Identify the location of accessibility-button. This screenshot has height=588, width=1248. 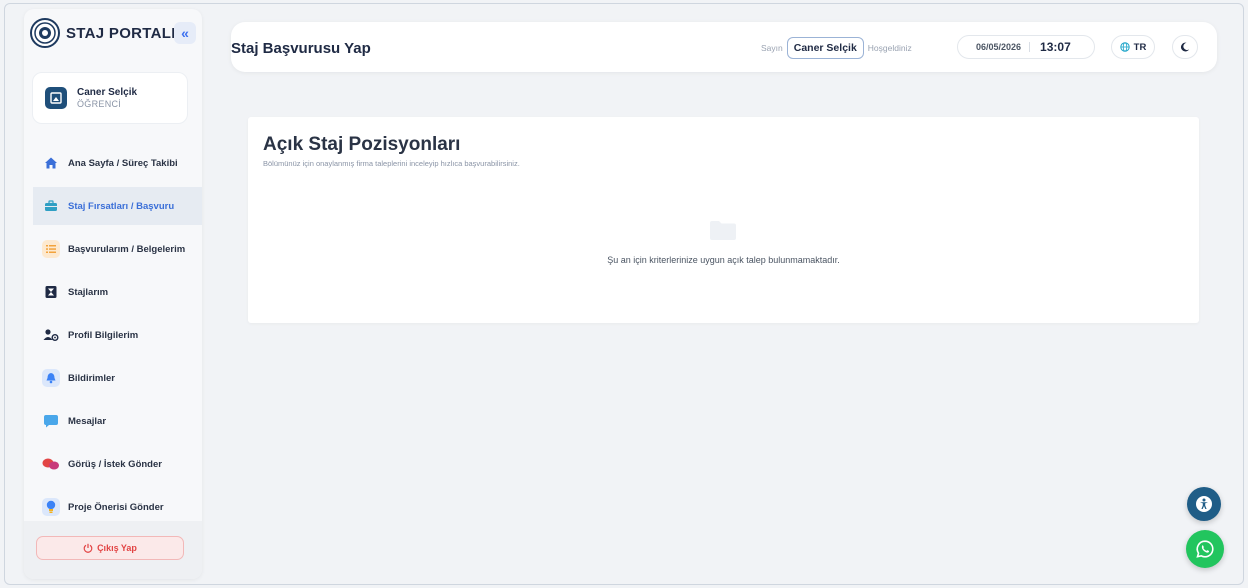
(1204, 504).